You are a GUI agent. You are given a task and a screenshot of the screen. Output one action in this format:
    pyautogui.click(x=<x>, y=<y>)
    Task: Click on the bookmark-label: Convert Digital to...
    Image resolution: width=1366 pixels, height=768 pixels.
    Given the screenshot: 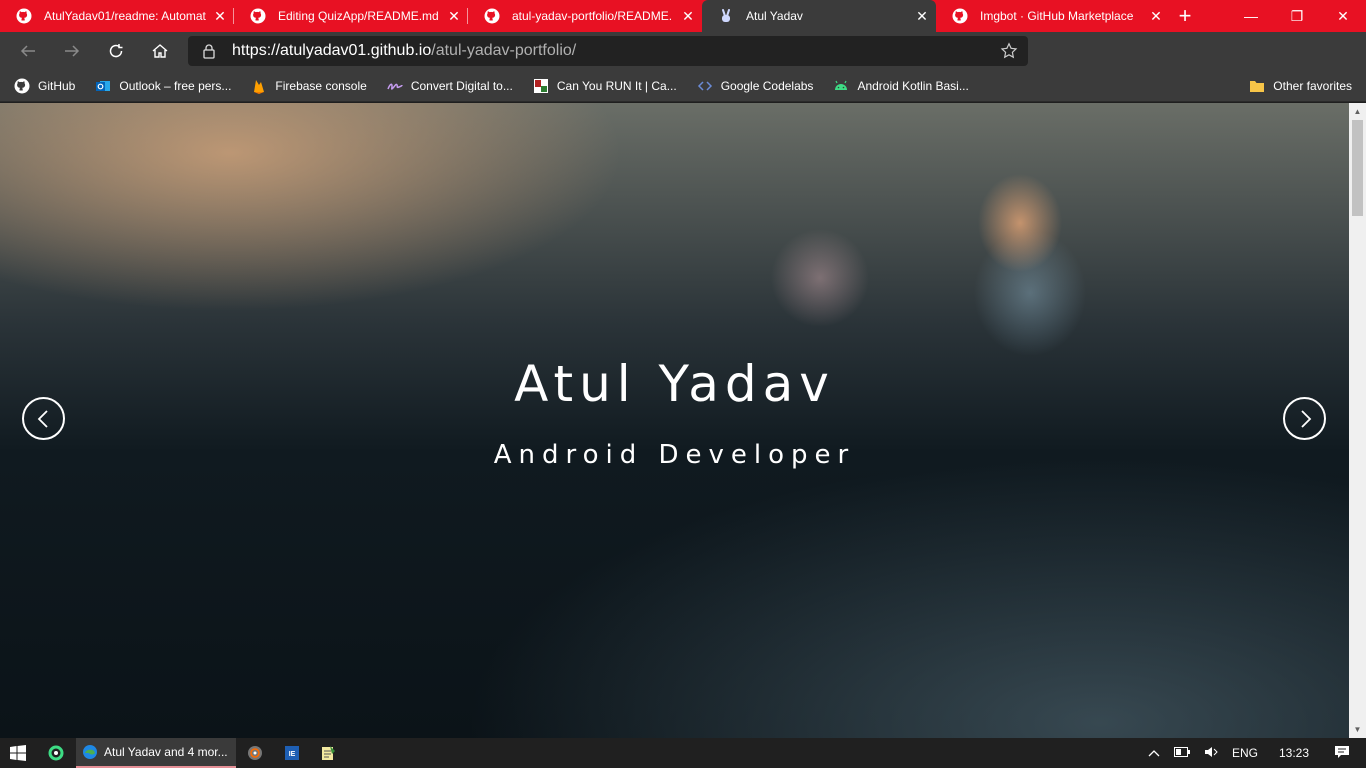 What is the action you would take?
    pyautogui.click(x=461, y=85)
    